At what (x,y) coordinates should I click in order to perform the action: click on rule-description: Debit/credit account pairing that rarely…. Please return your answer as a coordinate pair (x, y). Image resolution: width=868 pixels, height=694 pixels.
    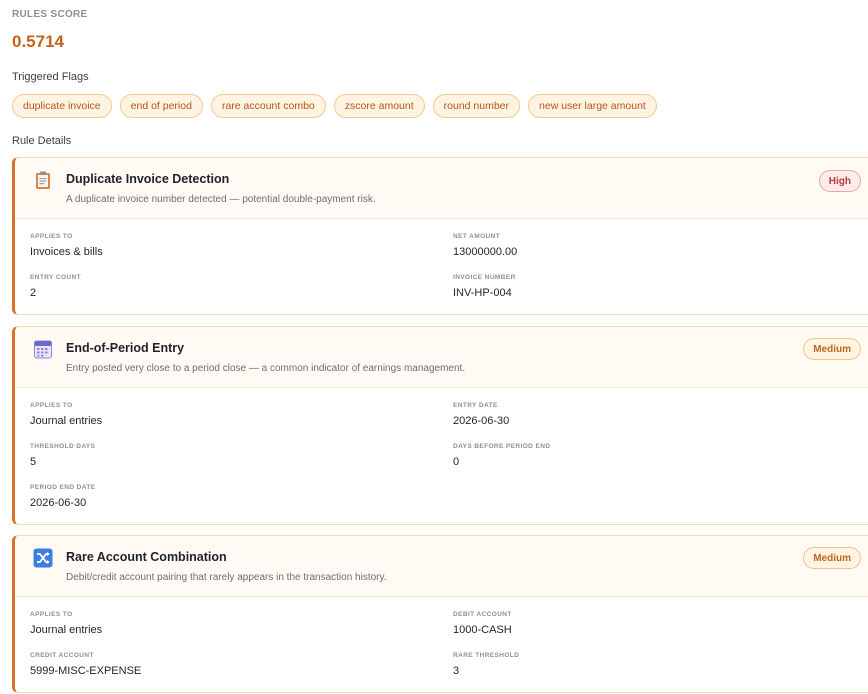
    Looking at the image, I should click on (226, 577).